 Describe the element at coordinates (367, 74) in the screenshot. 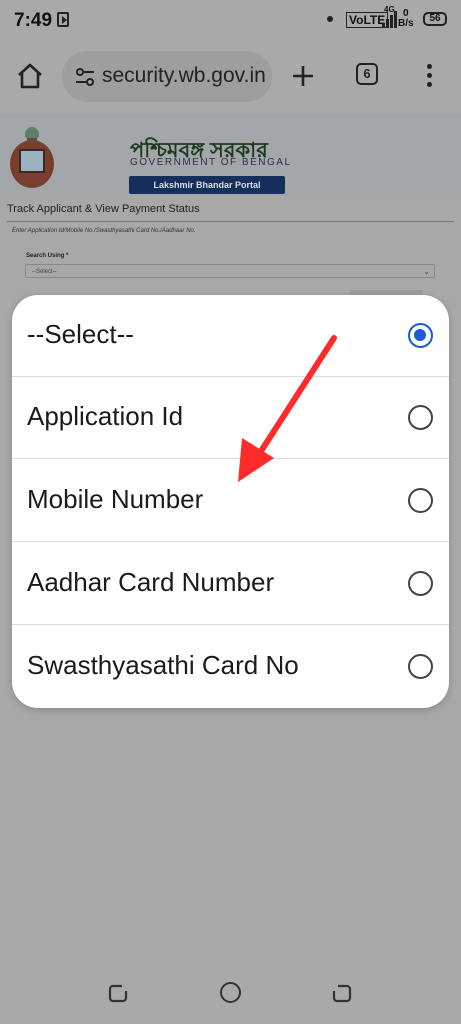

I see `tab-switcher-icon: 6` at that location.